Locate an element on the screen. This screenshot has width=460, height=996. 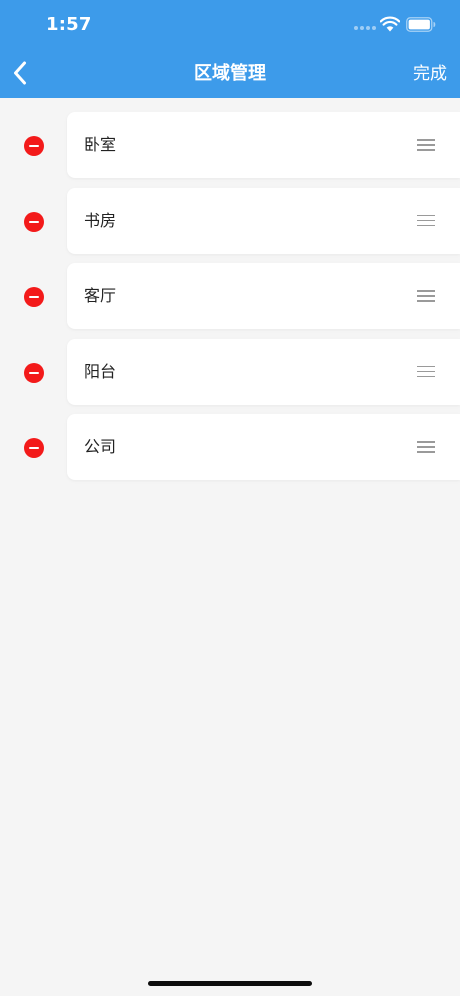
area-card: 卧室 is located at coordinates (263, 145).